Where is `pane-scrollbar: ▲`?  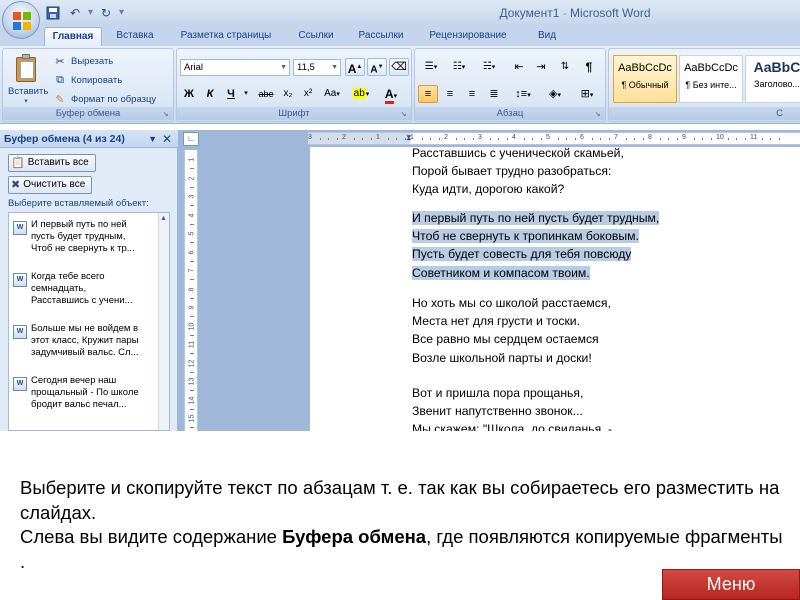
pane-scrollbar: ▲ is located at coordinates (163, 321).